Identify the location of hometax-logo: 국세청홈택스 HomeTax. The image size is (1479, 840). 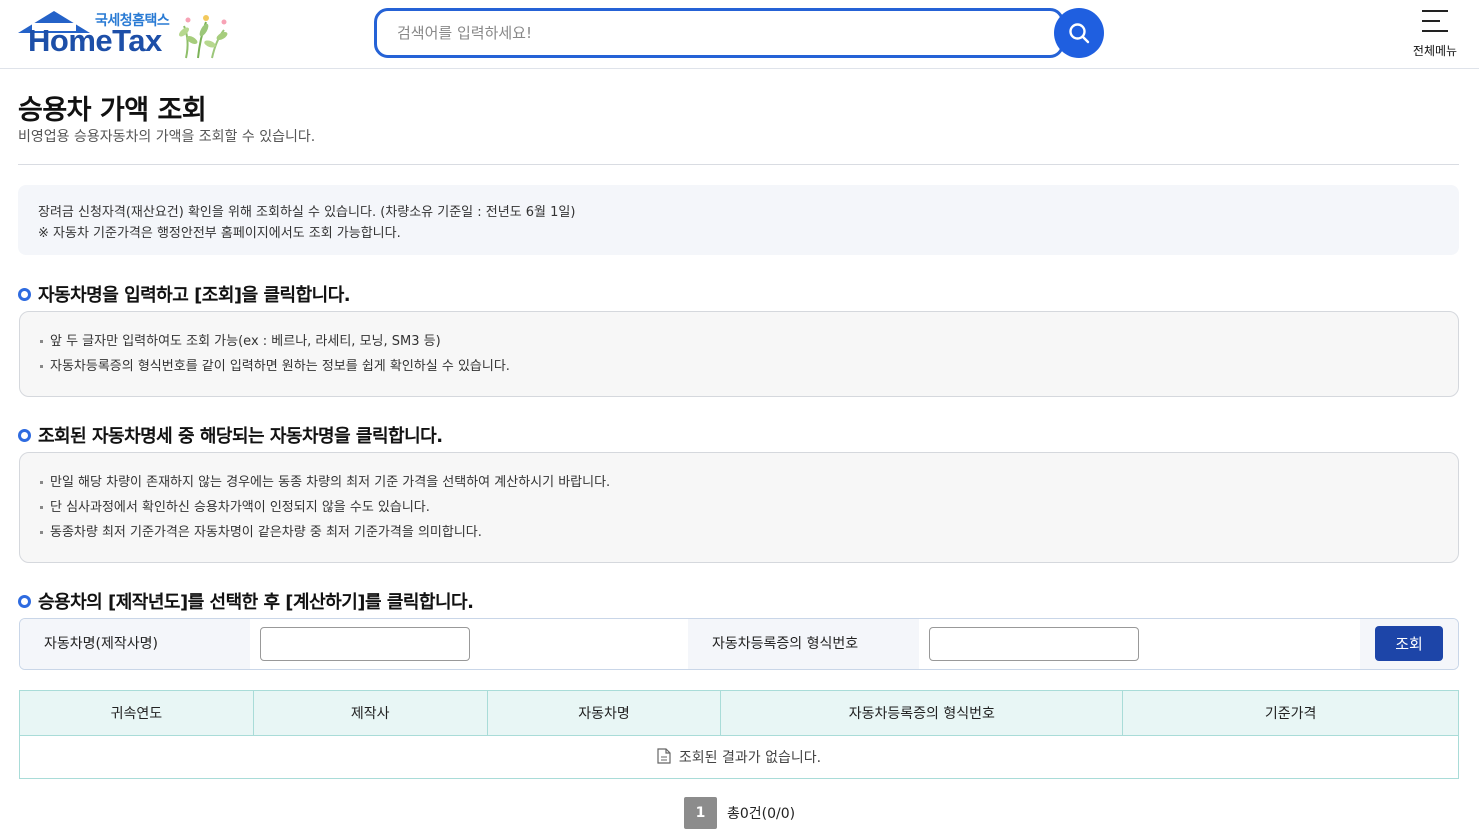
(125, 35).